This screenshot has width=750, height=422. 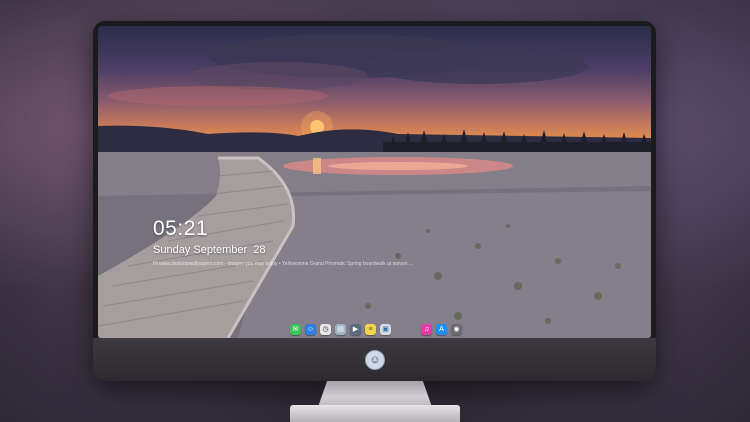 I want to click on final-cut-icon: ▶, so click(x=355, y=329).